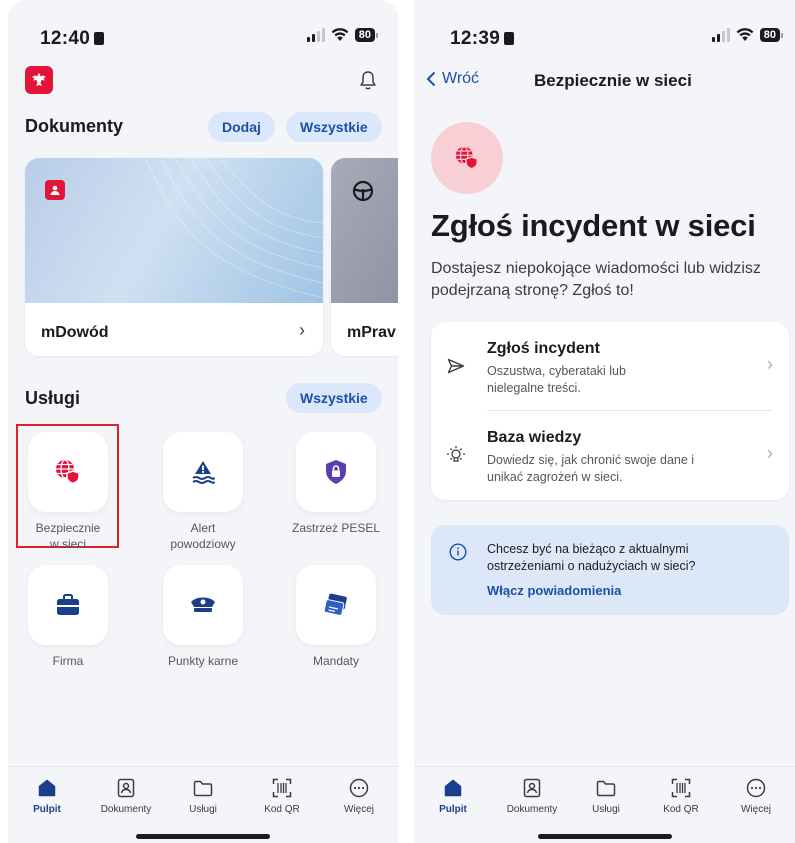 This screenshot has height=843, width=795. I want to click on status-bar: 12:39 80, so click(604, 37).